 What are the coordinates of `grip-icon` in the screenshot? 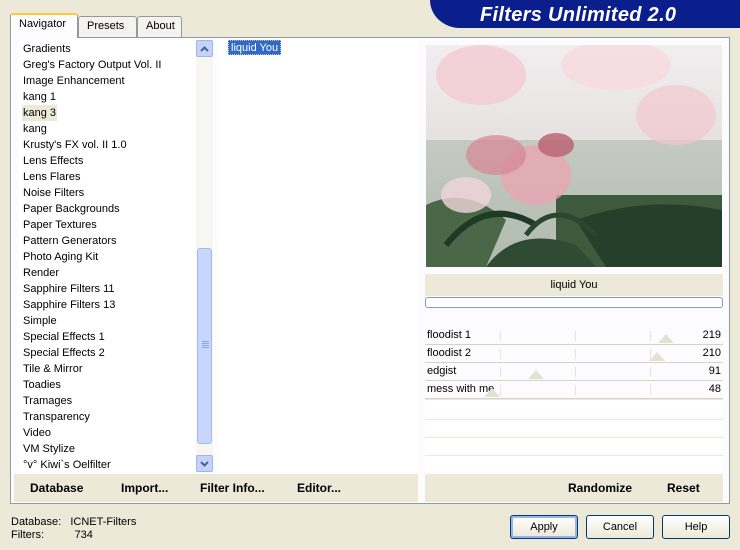 It's located at (205, 345).